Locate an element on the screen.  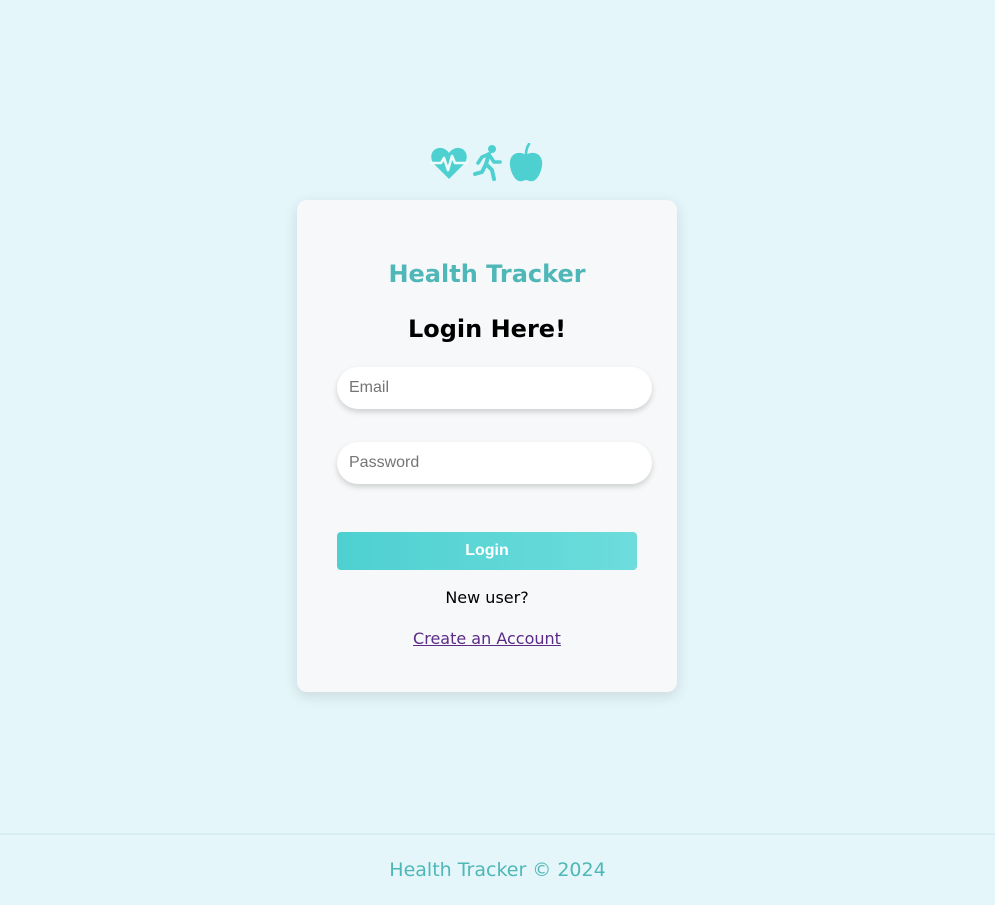
email-input is located at coordinates (494, 388).